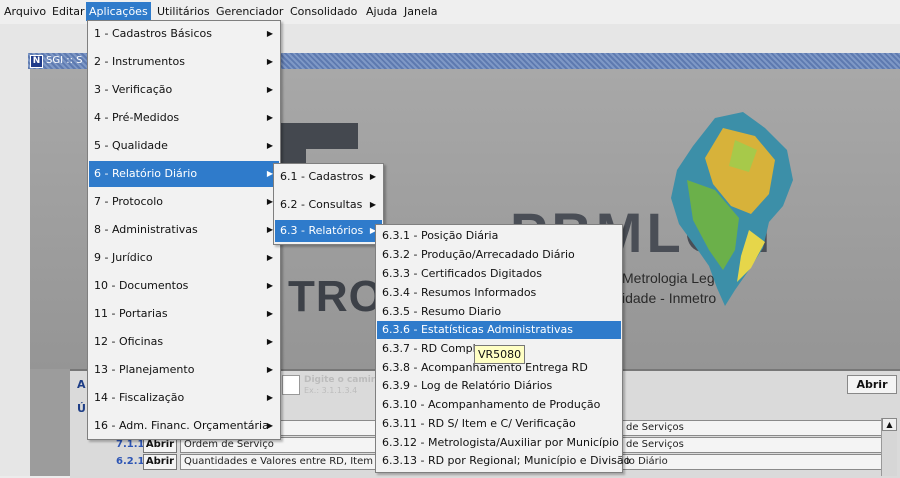  Describe the element at coordinates (141, 285) in the screenshot. I see `menu-item-label: 10 - Documentos` at that location.